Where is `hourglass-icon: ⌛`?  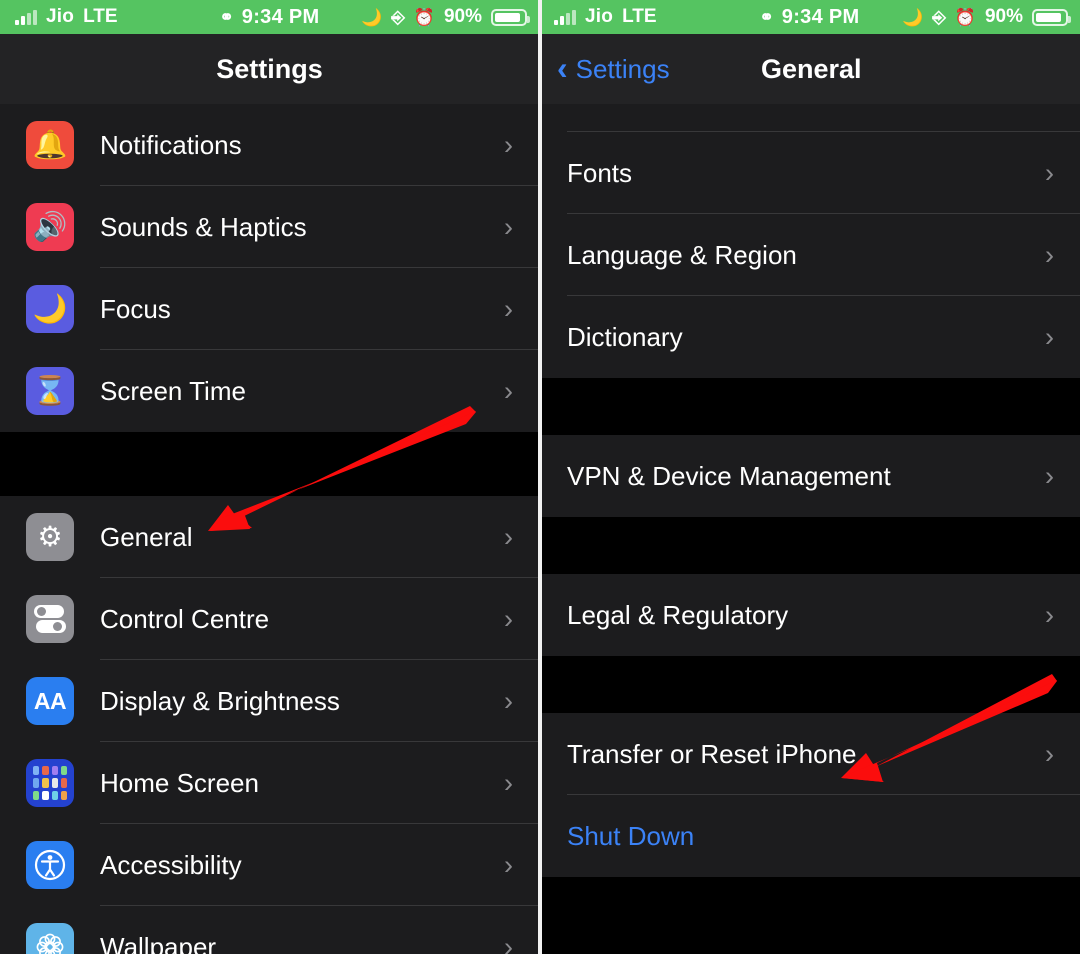 hourglass-icon: ⌛ is located at coordinates (50, 391).